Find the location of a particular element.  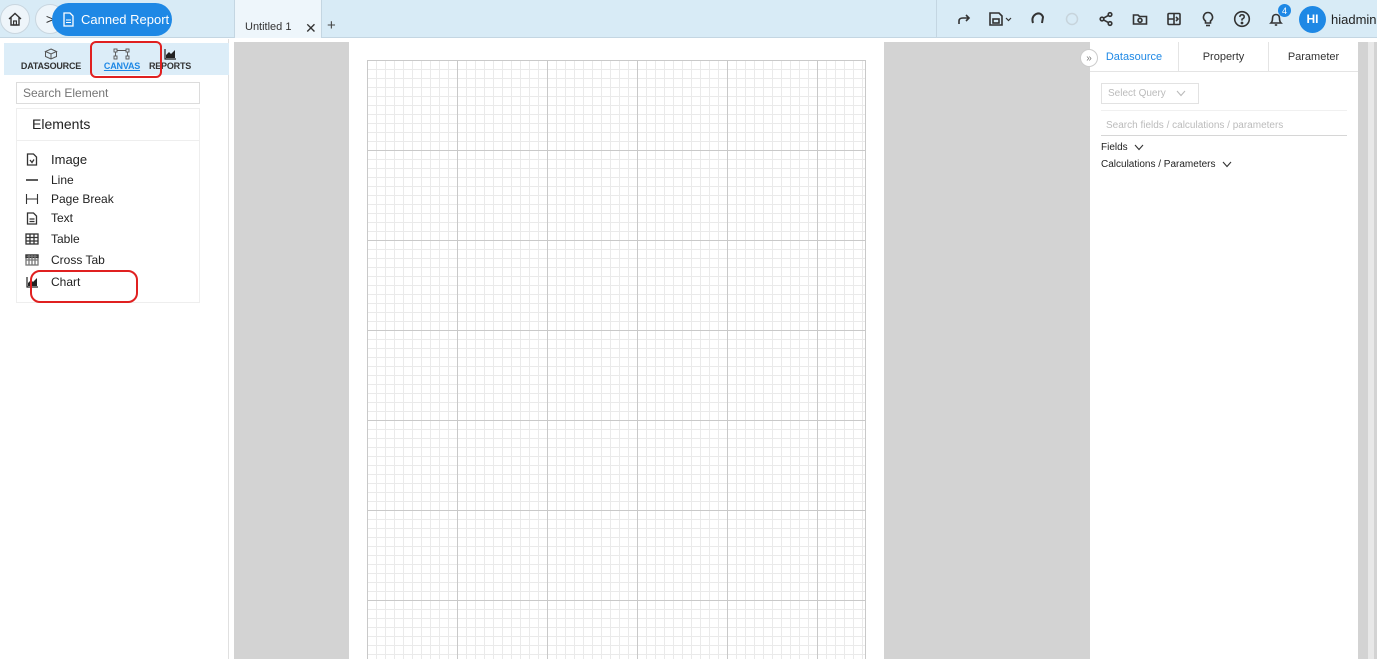

divider is located at coordinates (1224, 110).